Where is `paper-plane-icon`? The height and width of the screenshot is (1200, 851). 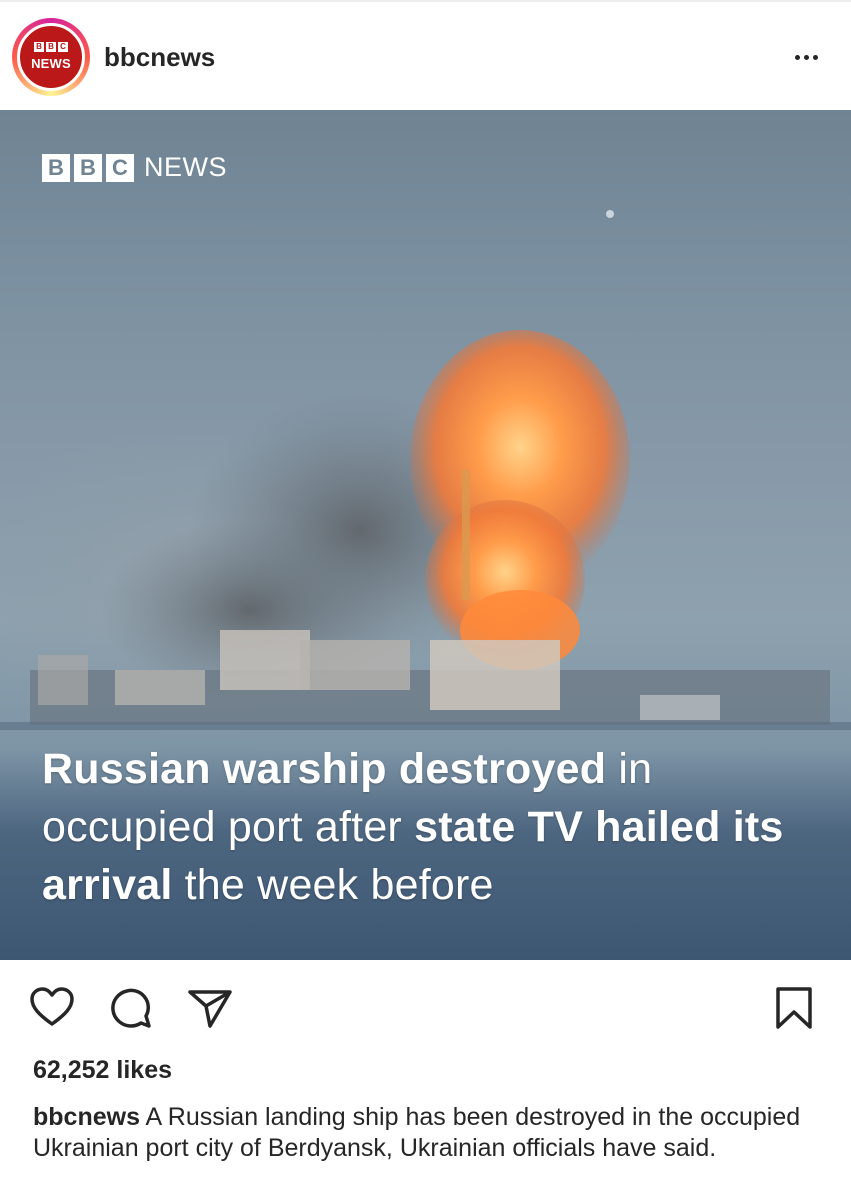
paper-plane-icon is located at coordinates (210, 1009).